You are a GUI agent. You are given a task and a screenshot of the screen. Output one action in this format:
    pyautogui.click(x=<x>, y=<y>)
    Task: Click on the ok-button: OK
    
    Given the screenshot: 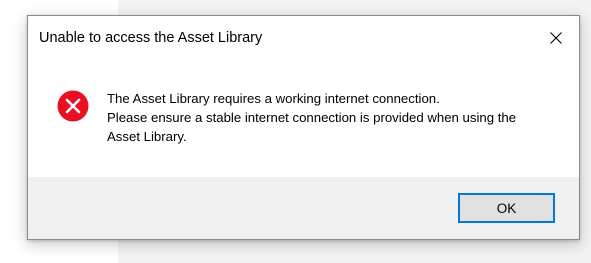 What is the action you would take?
    pyautogui.click(x=506, y=208)
    